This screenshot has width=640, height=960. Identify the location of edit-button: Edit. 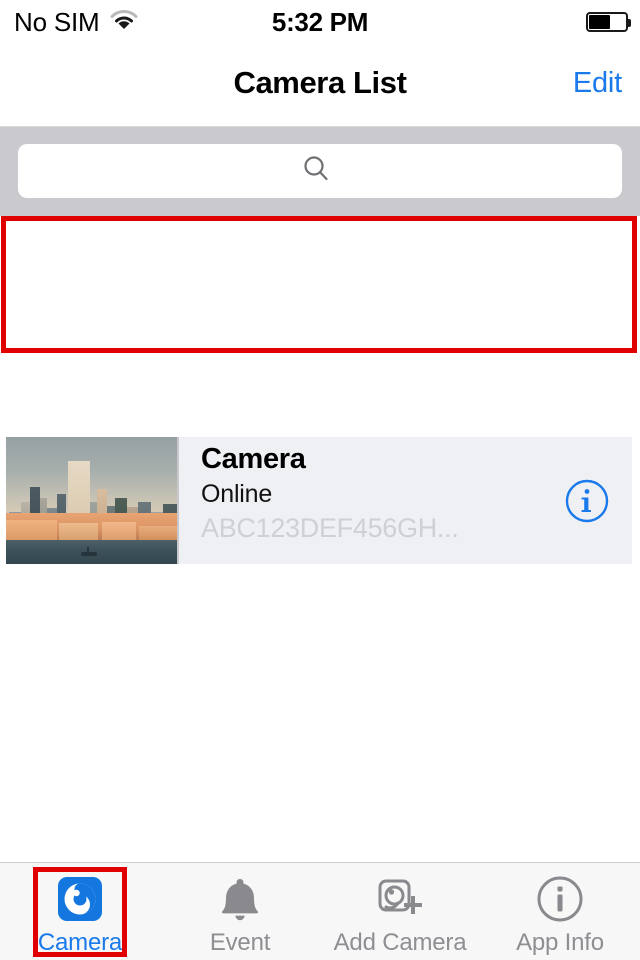
(597, 83).